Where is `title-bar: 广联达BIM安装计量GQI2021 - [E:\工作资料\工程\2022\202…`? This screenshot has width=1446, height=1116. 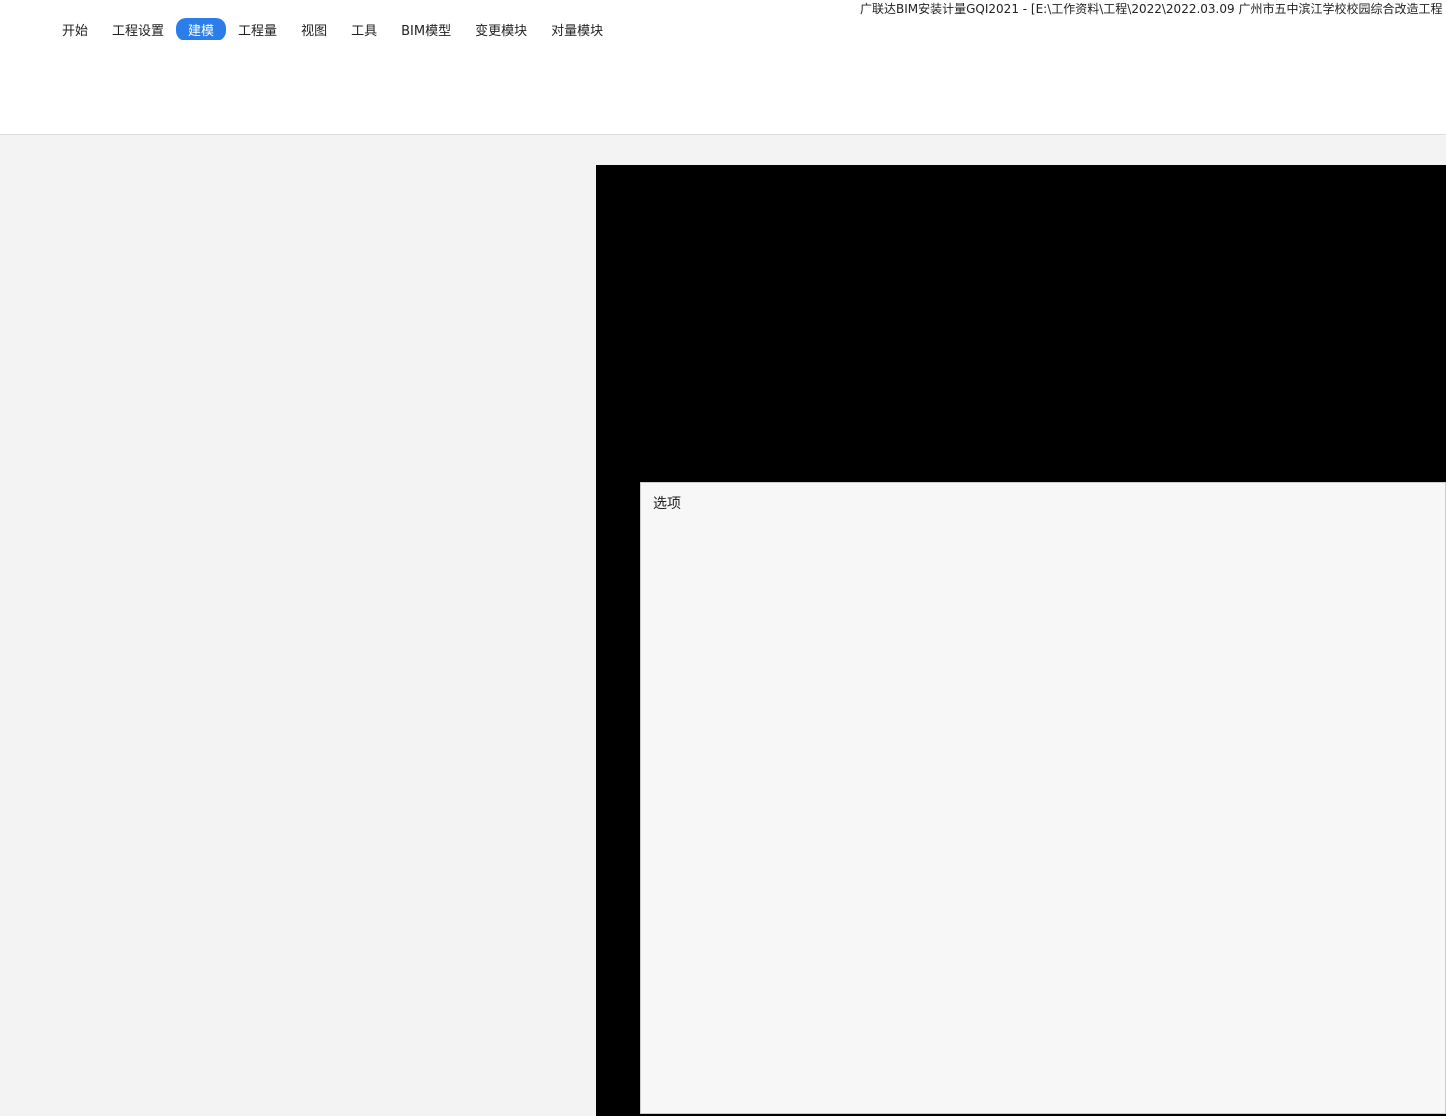
title-bar: 广联达BIM安装计量GQI2021 - [E:\工作资料\工程\2022\202… is located at coordinates (723, 20).